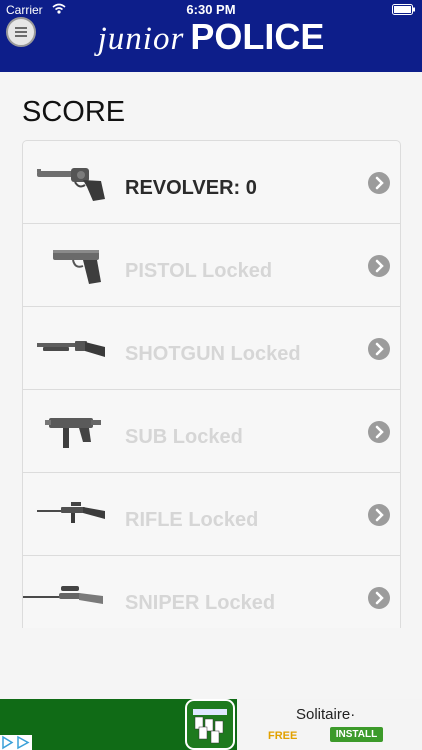 The width and height of the screenshot is (422, 750). Describe the element at coordinates (200, 603) in the screenshot. I see `weapon-label: SNIPER Locked` at that location.